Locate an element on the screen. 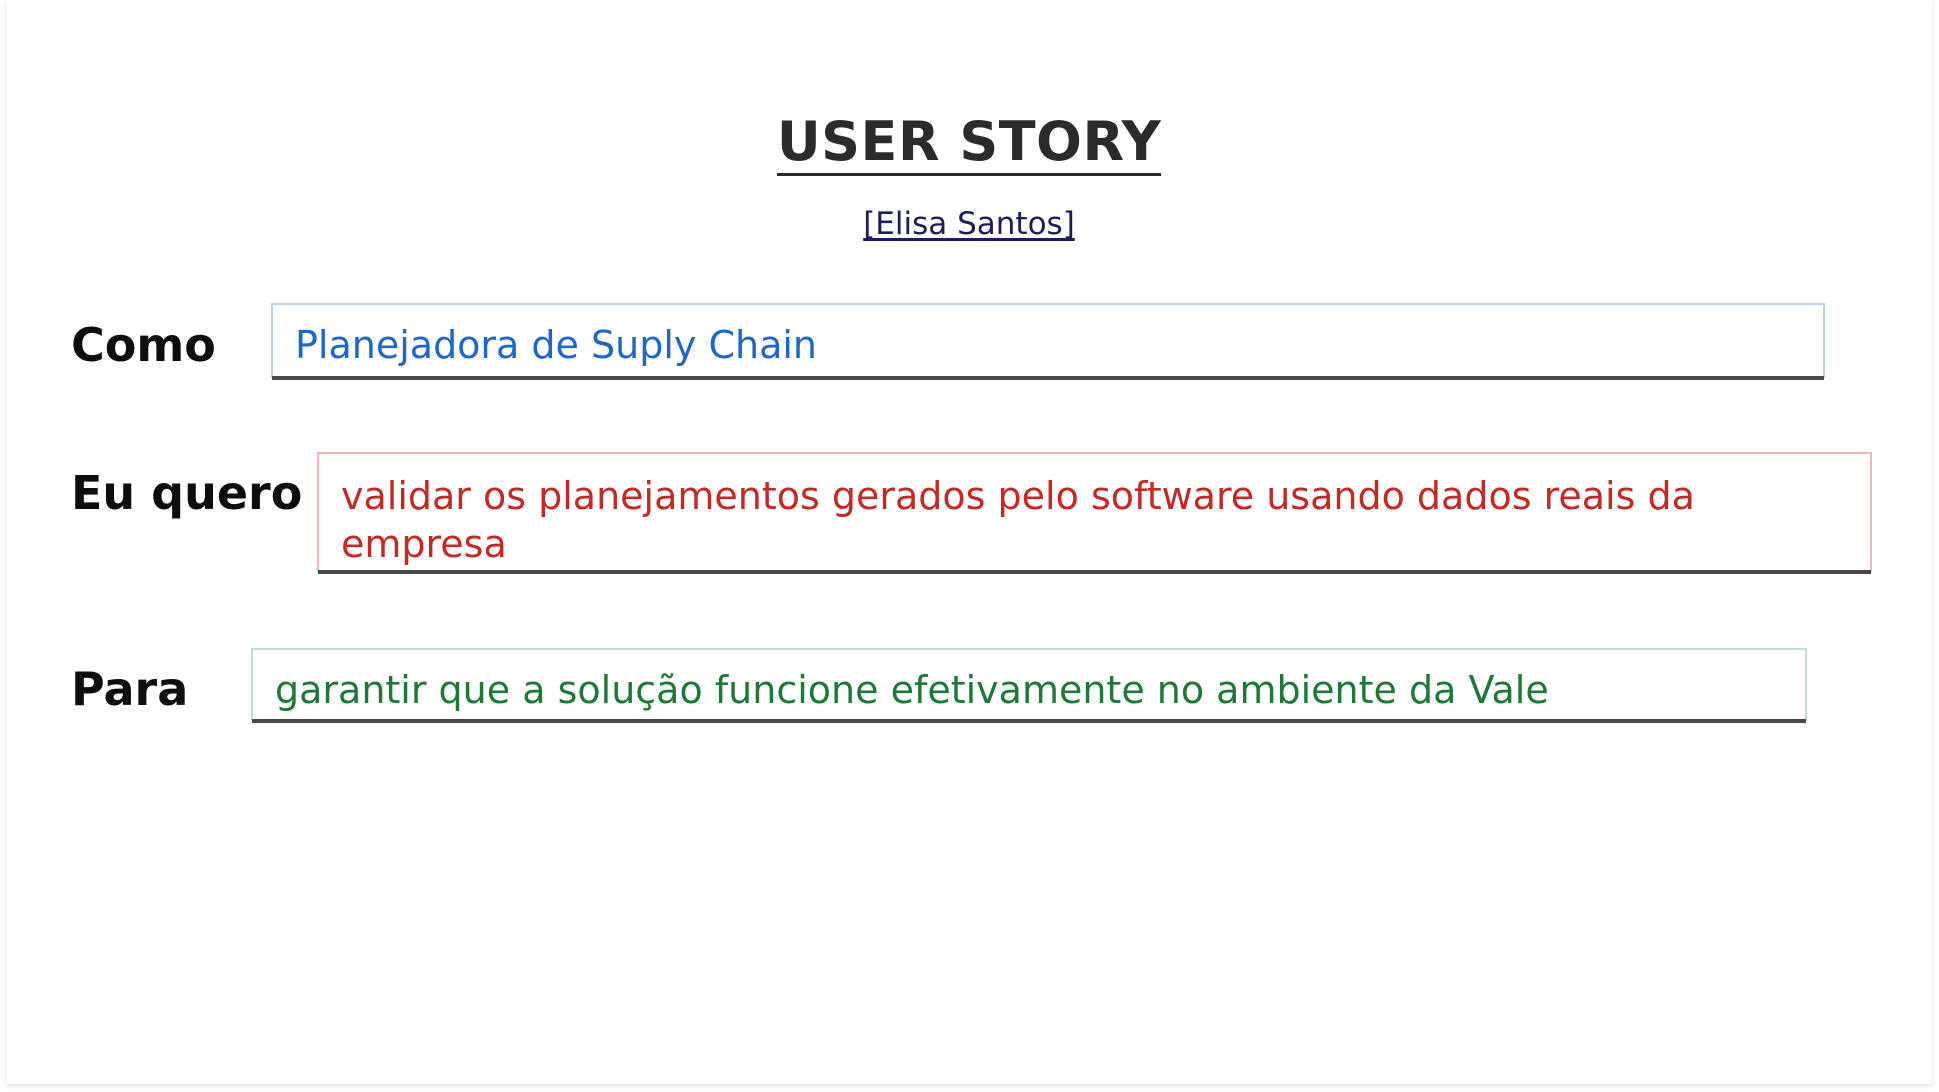  title-text: USER STORY is located at coordinates (969, 144).